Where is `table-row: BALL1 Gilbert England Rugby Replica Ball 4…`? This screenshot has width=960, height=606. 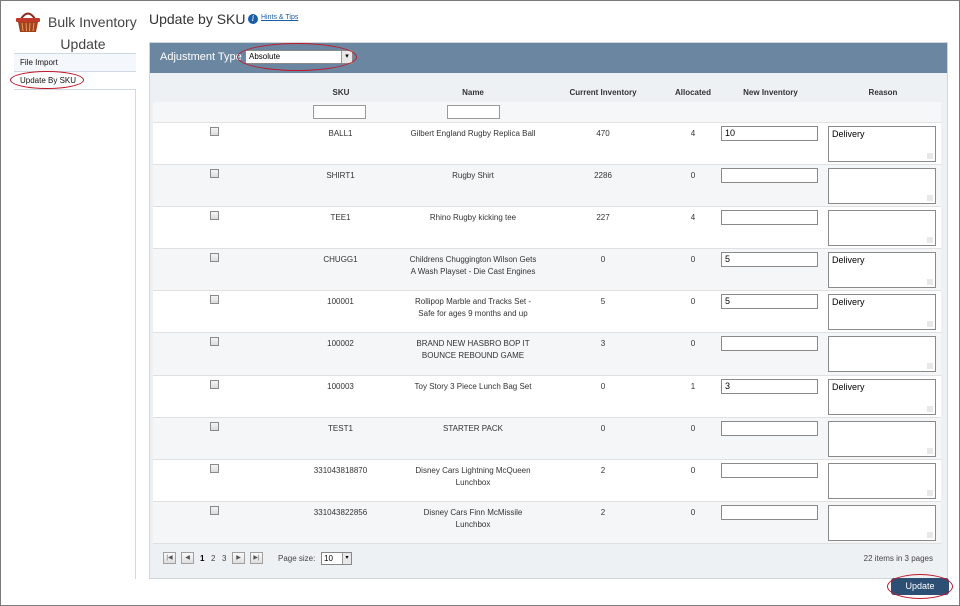 table-row: BALL1 Gilbert England Rugby Replica Ball 4… is located at coordinates (547, 144).